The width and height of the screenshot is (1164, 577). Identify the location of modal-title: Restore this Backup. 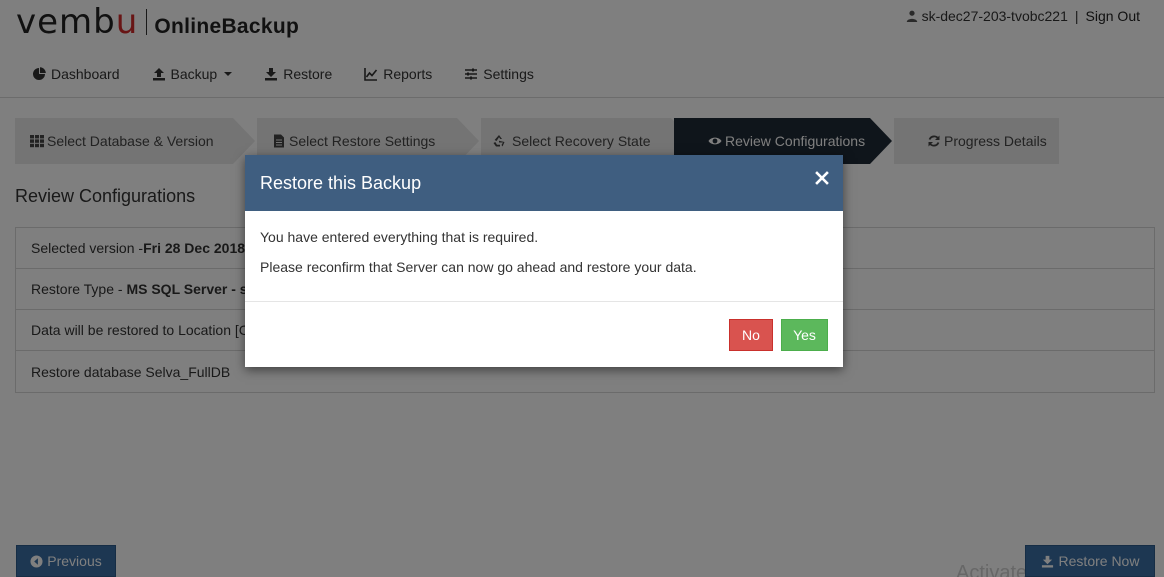
(341, 182).